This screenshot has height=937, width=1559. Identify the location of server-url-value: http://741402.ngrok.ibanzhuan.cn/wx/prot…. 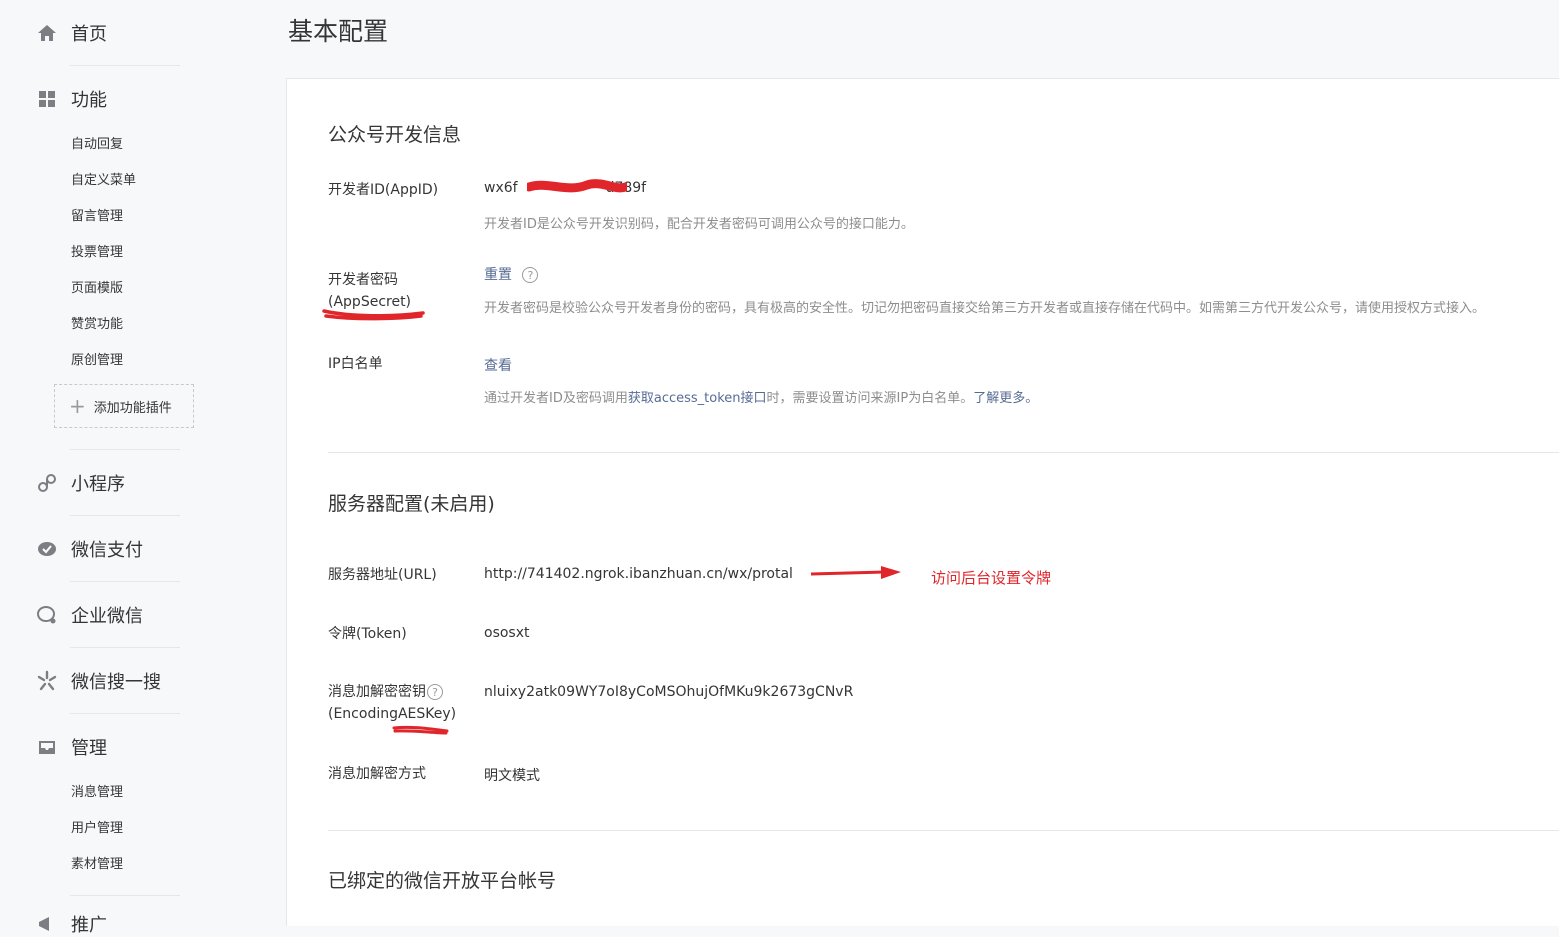
(638, 574).